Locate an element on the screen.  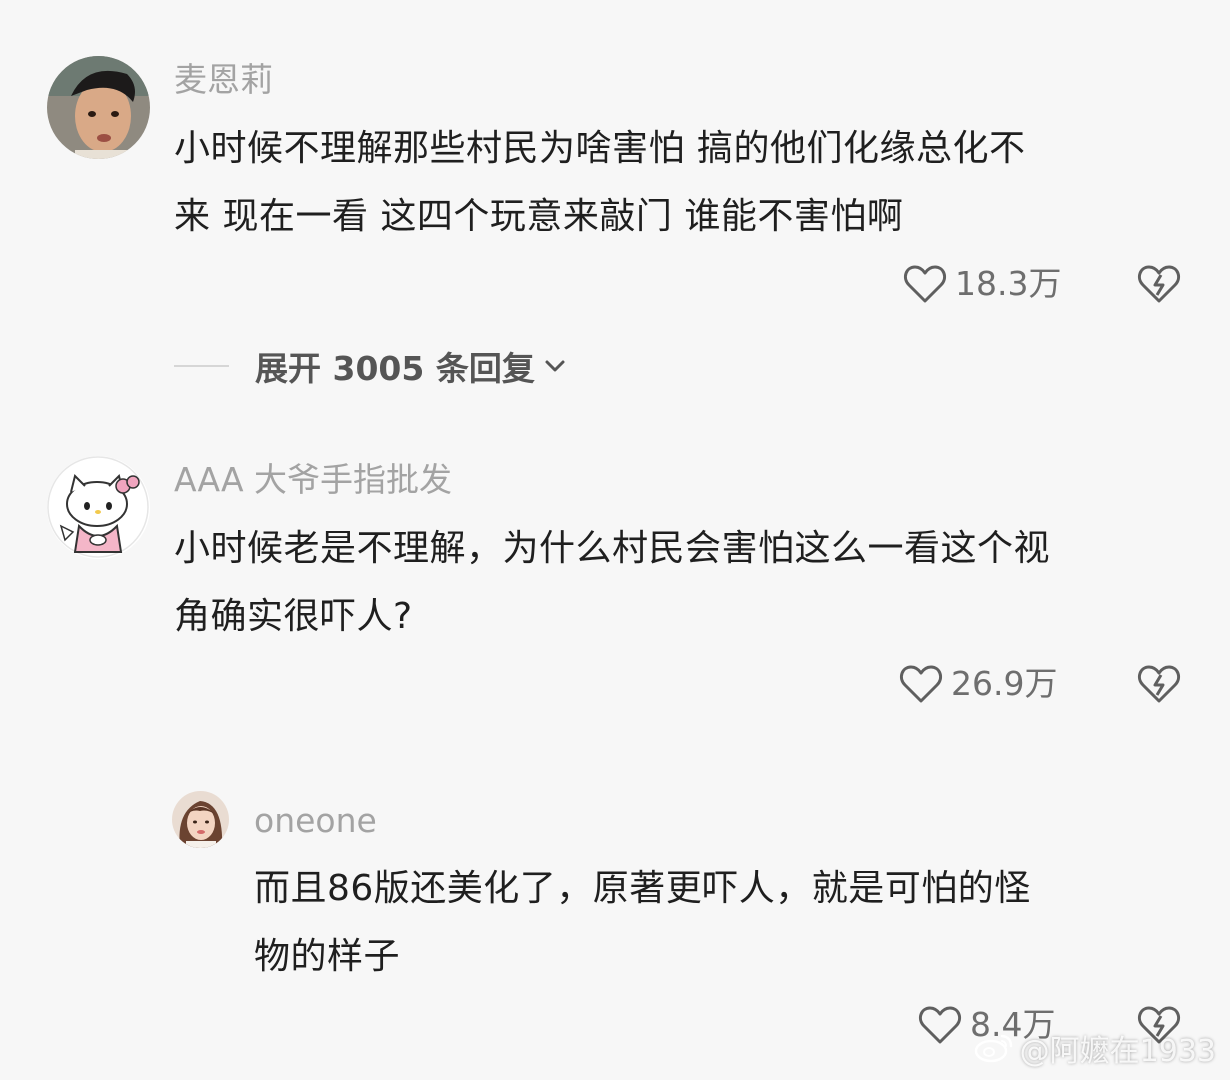
divider-line is located at coordinates (201, 366).